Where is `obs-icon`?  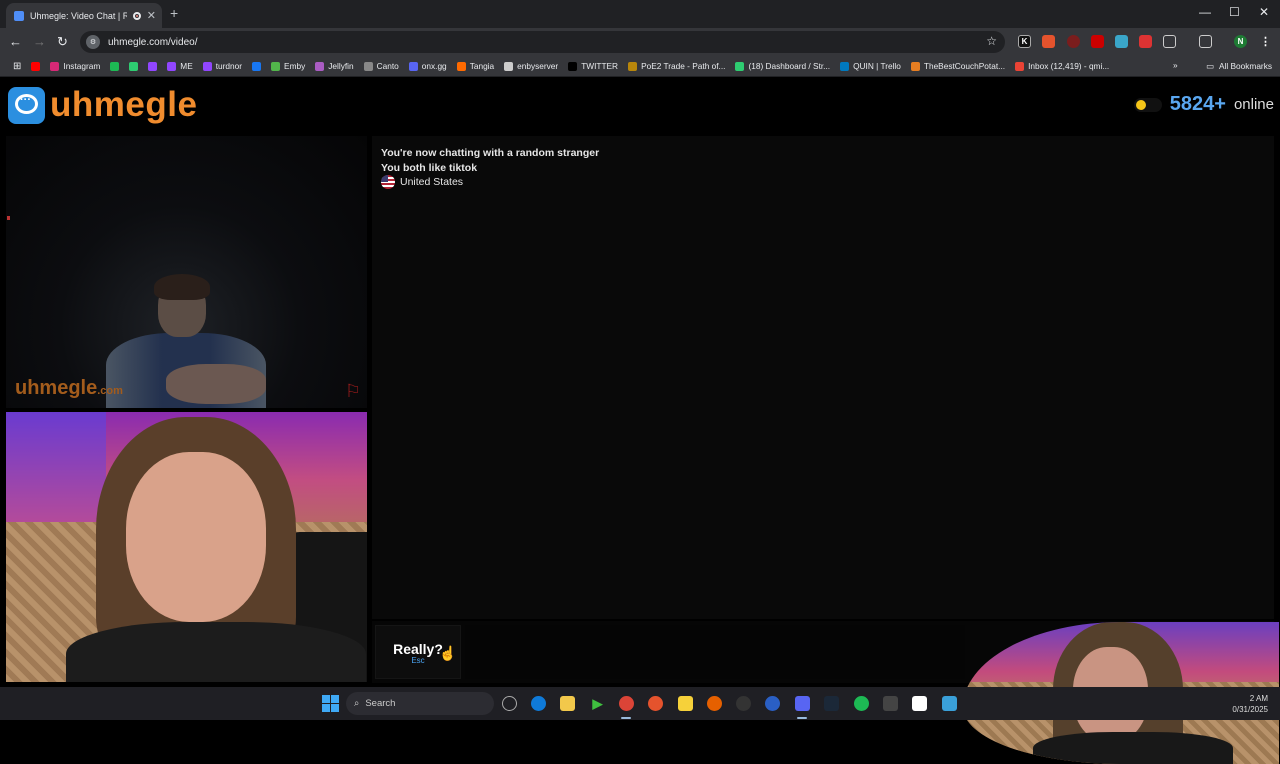
obs-icon is located at coordinates (743, 703).